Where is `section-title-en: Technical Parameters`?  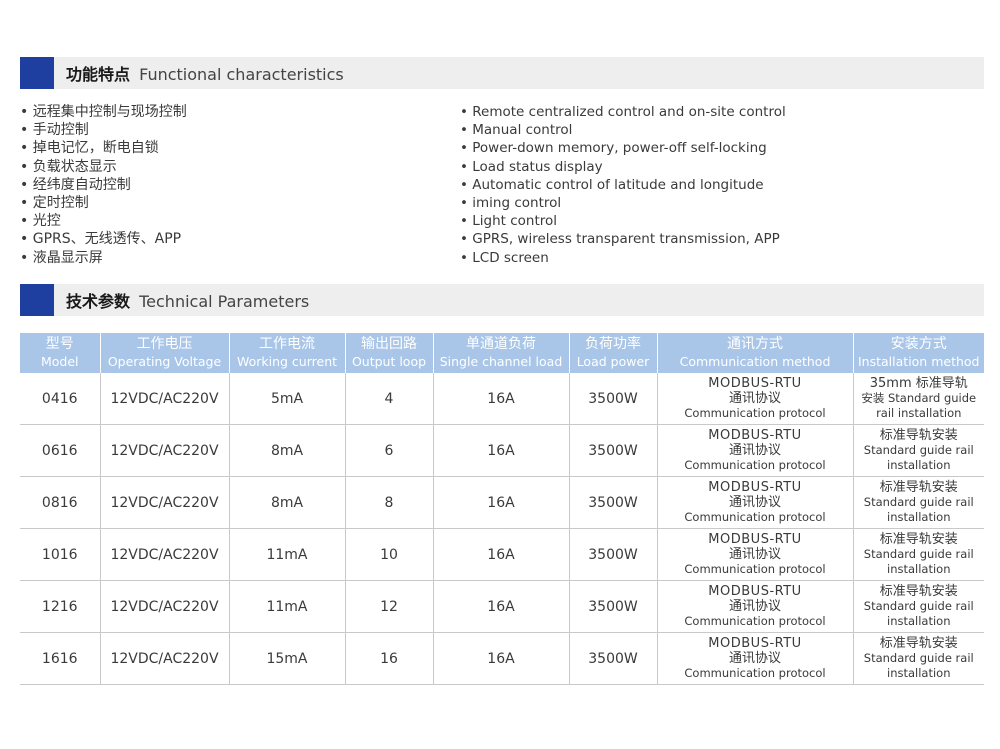
section-title-en: Technical Parameters is located at coordinates (224, 301).